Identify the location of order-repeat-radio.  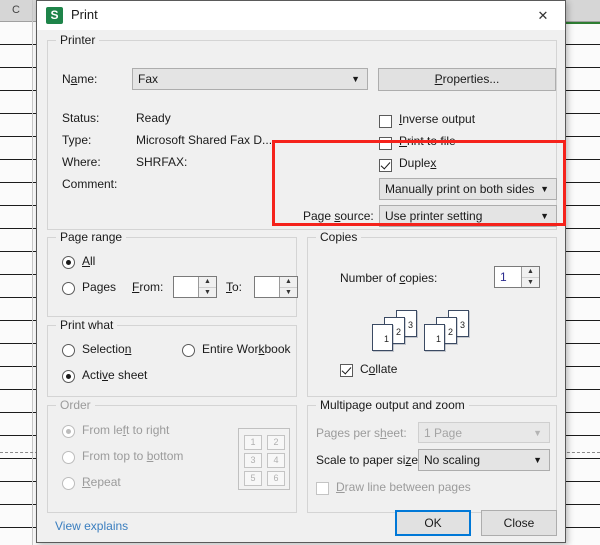
(68, 483).